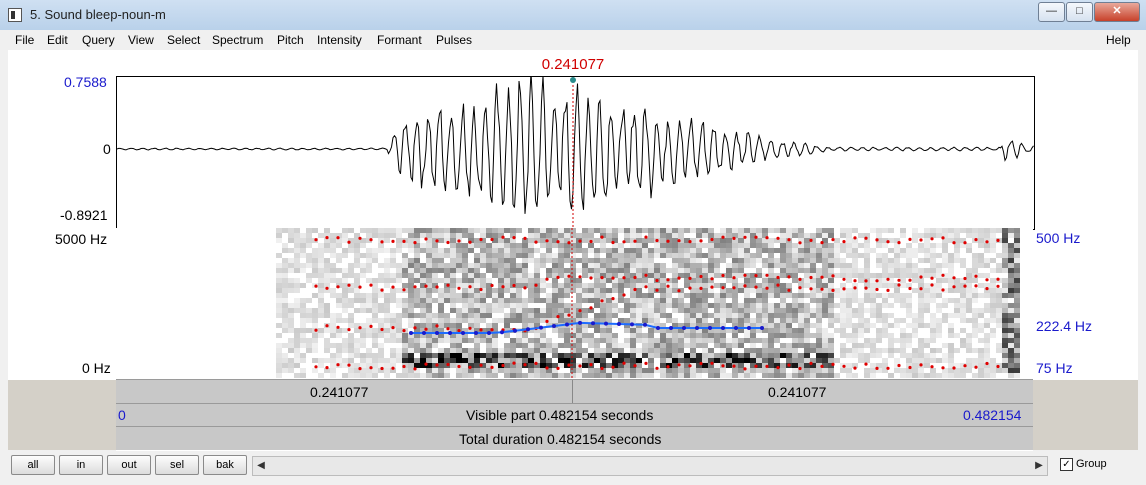 The height and width of the screenshot is (485, 1146). I want to click on zoom-in-button: in, so click(81, 465).